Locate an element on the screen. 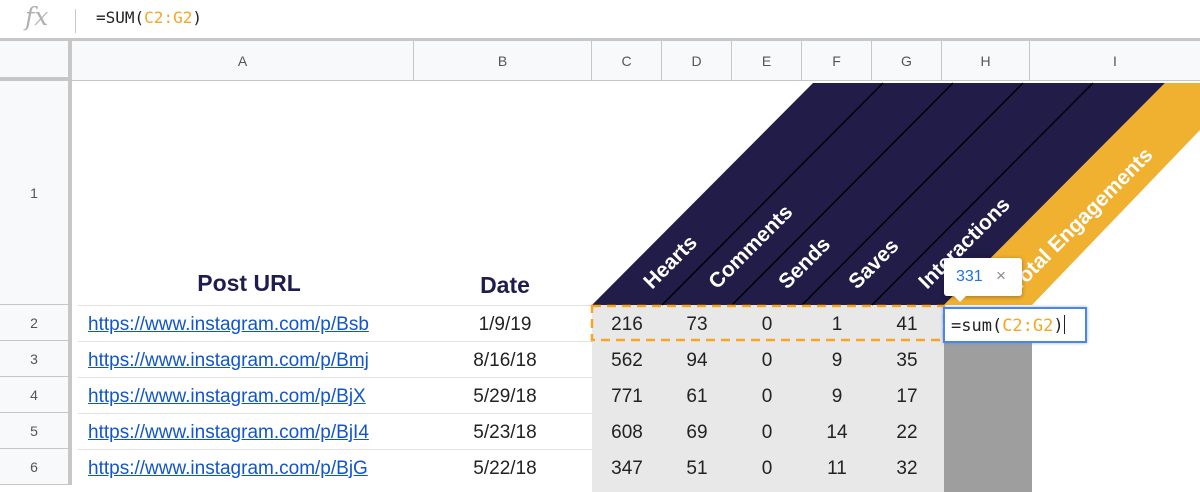 This screenshot has width=1200, height=492. date-cell: 1/9/19 is located at coordinates (505, 324).